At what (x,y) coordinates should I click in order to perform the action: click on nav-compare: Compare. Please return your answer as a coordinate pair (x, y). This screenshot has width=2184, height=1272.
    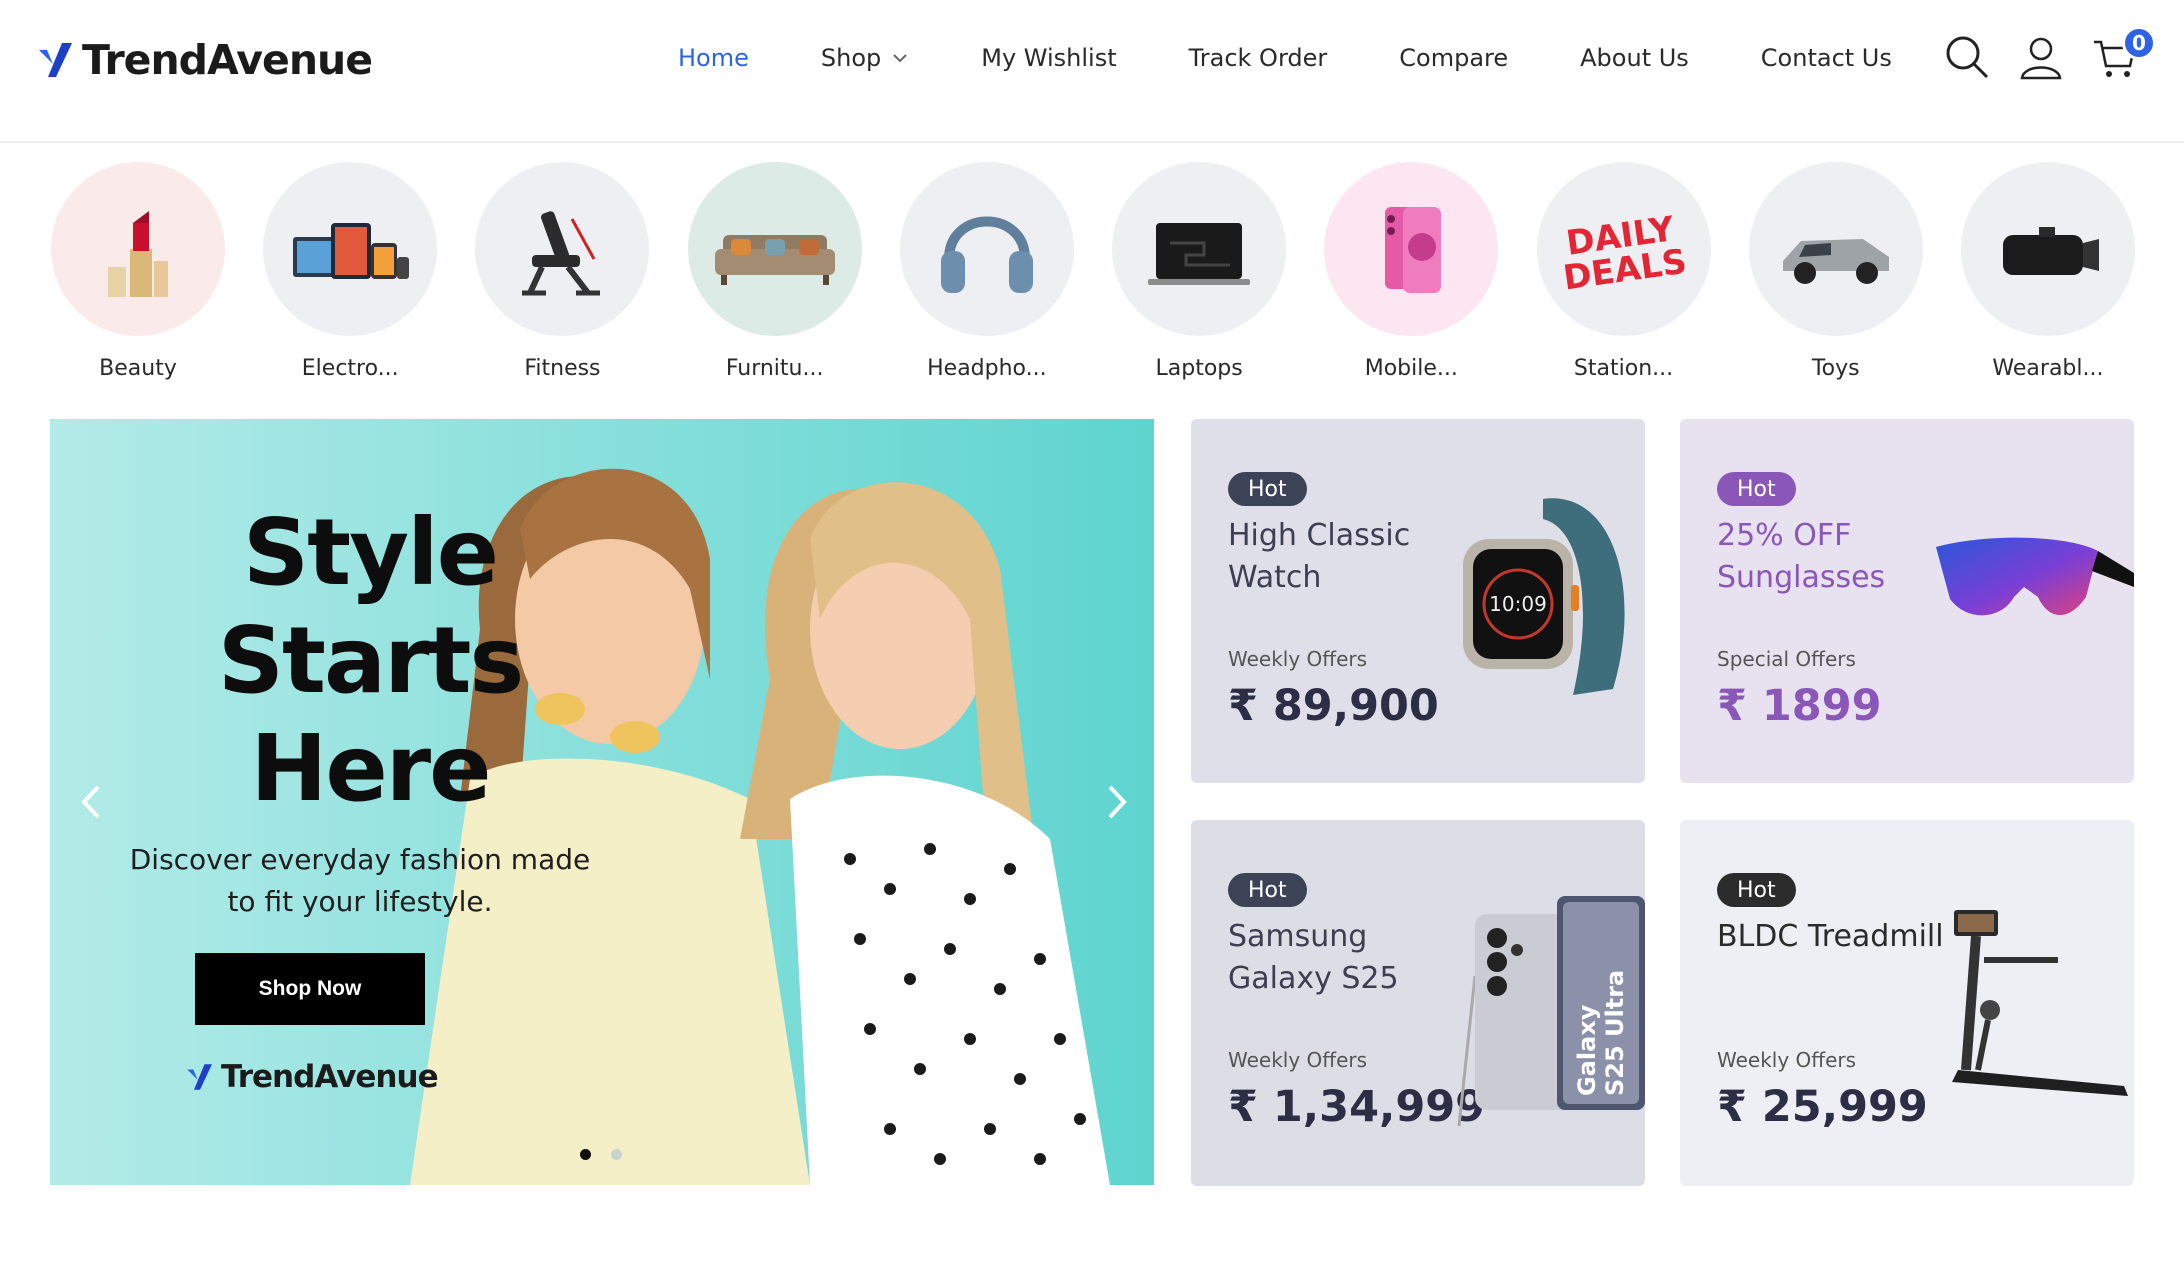
    Looking at the image, I should click on (1453, 58).